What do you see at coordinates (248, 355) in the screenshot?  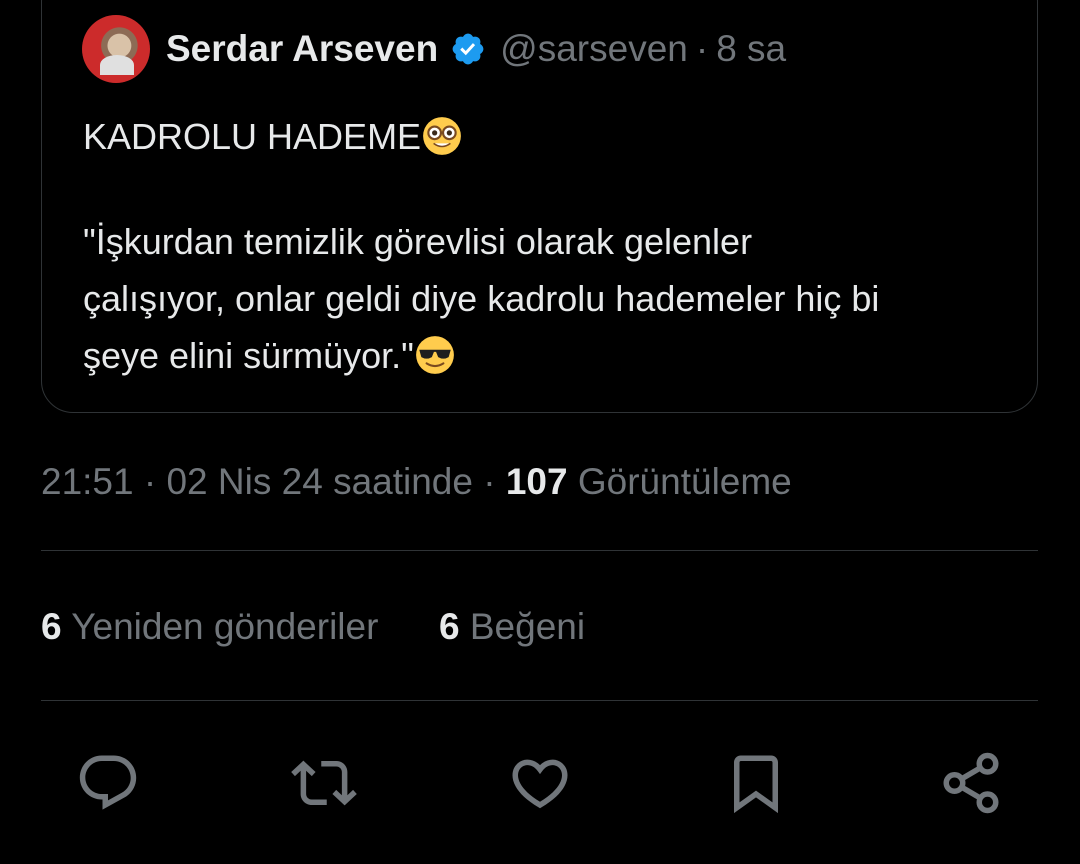 I see `tweet-line-4: şeye elini sürmüyor."` at bounding box center [248, 355].